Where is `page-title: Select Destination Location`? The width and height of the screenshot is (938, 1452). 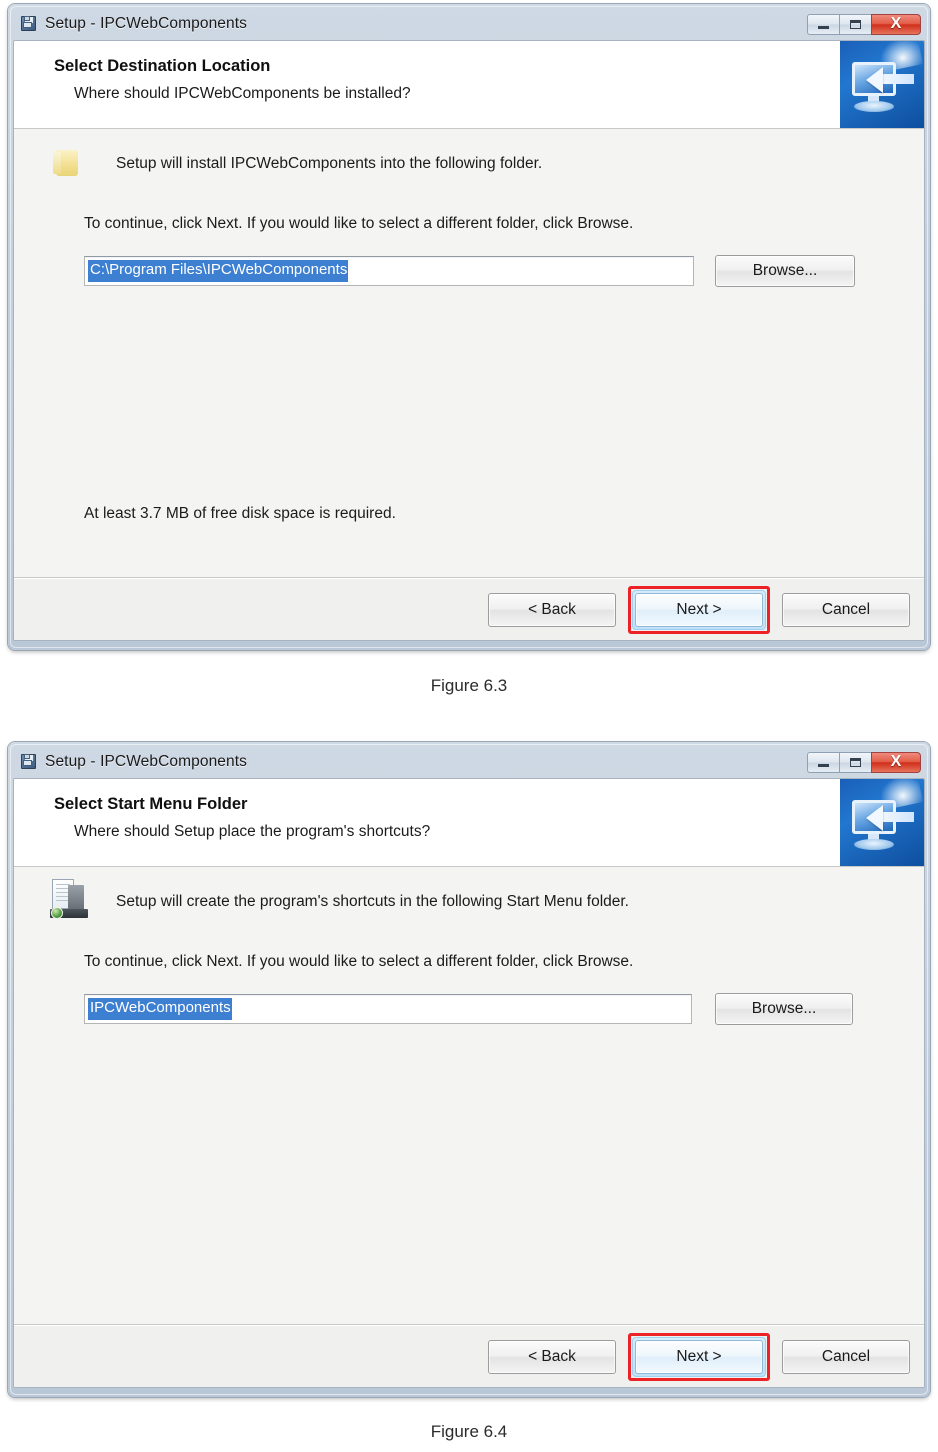 page-title: Select Destination Location is located at coordinates (162, 66).